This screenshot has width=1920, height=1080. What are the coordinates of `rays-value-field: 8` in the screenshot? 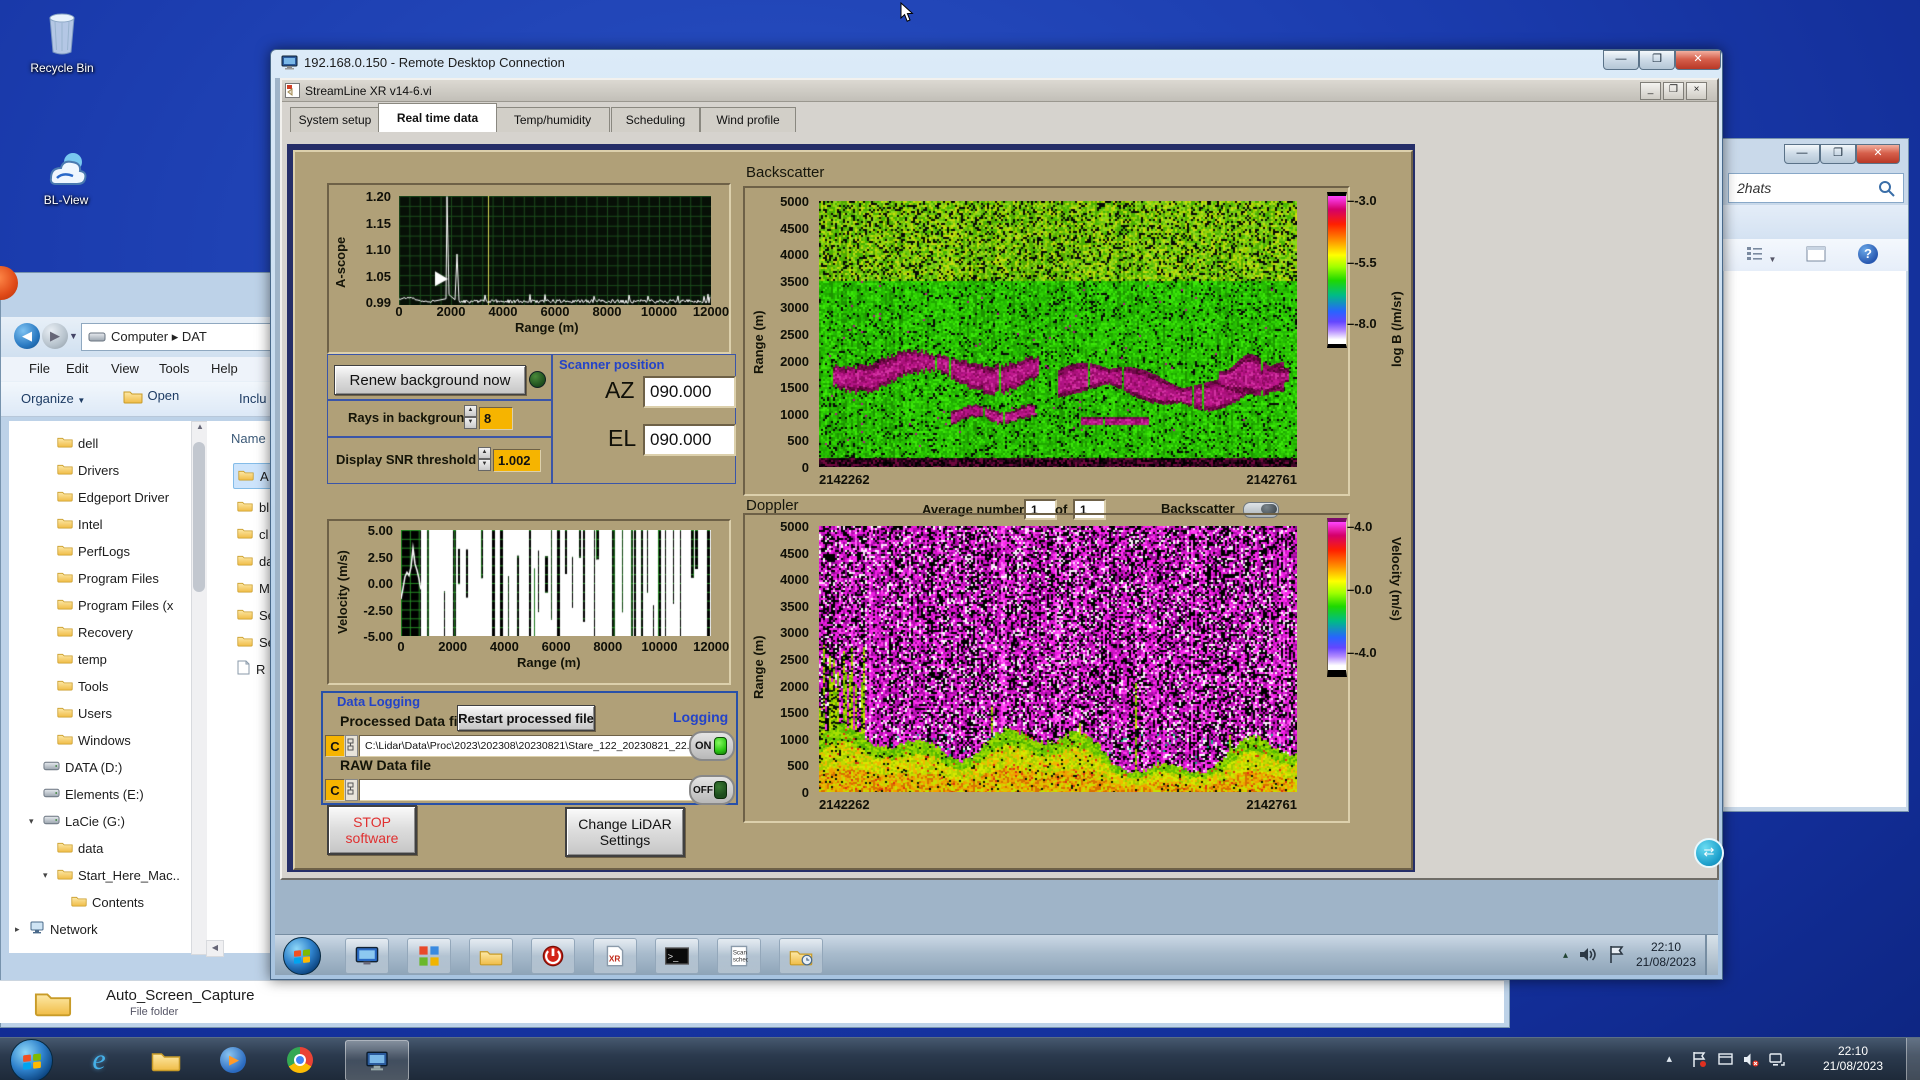 It's located at (496, 418).